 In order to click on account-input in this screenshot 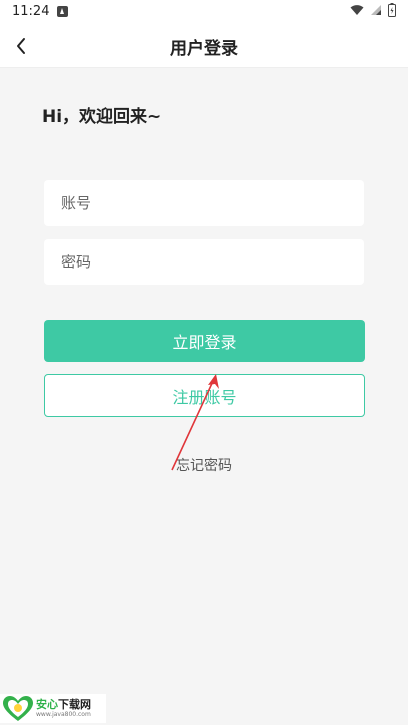, I will do `click(204, 203)`.